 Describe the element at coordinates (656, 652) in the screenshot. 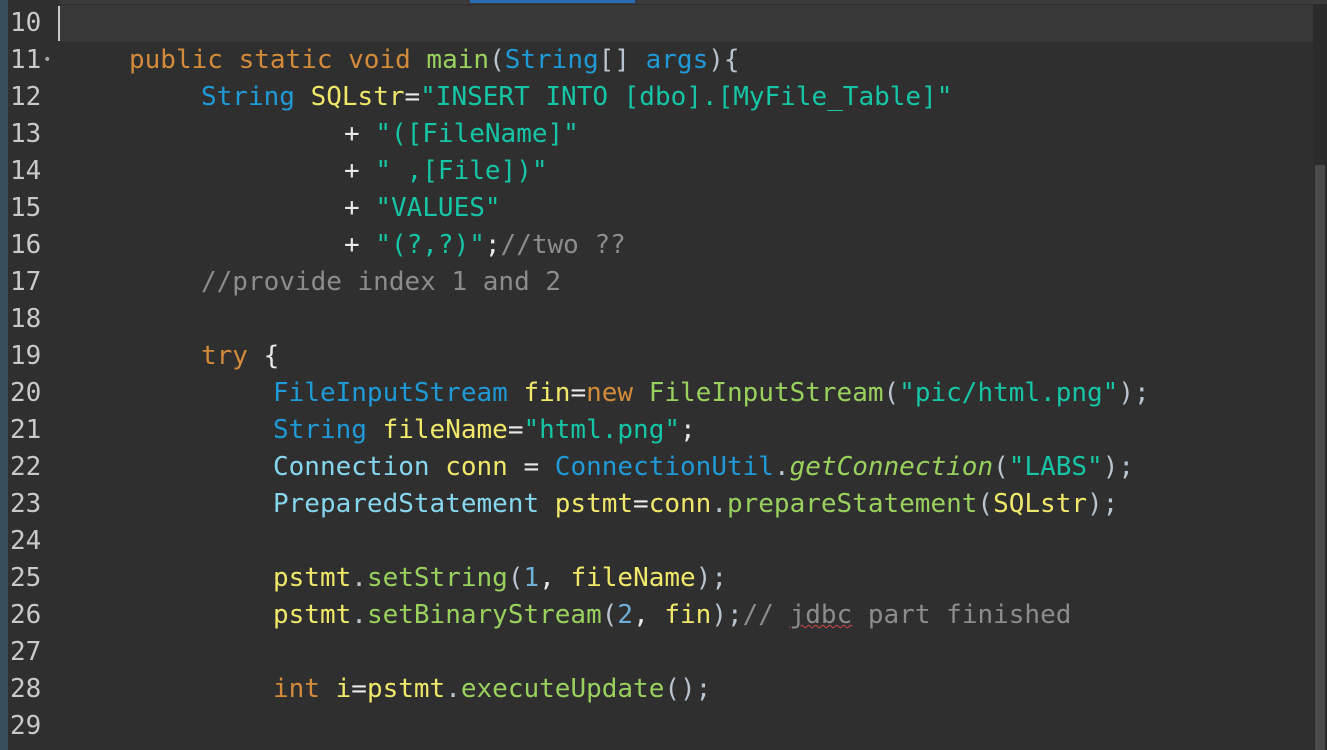

I see `code-line: 27` at that location.